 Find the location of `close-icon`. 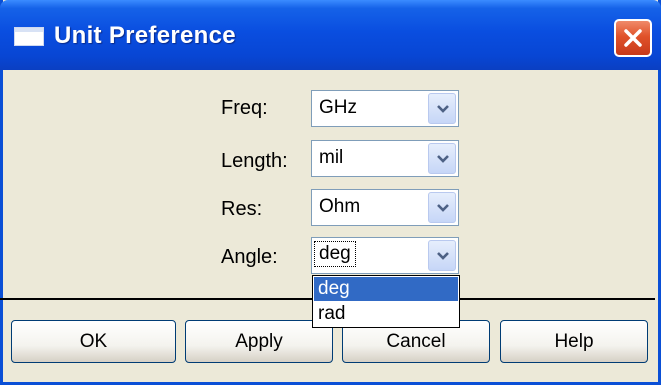

close-icon is located at coordinates (633, 38).